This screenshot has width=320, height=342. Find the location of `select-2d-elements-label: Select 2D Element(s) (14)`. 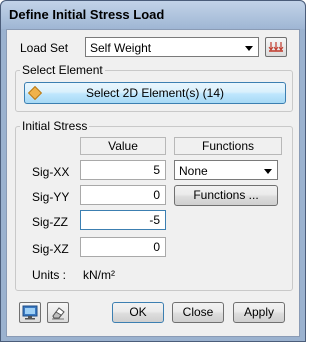

select-2d-elements-label: Select 2D Element(s) (14) is located at coordinates (155, 93).